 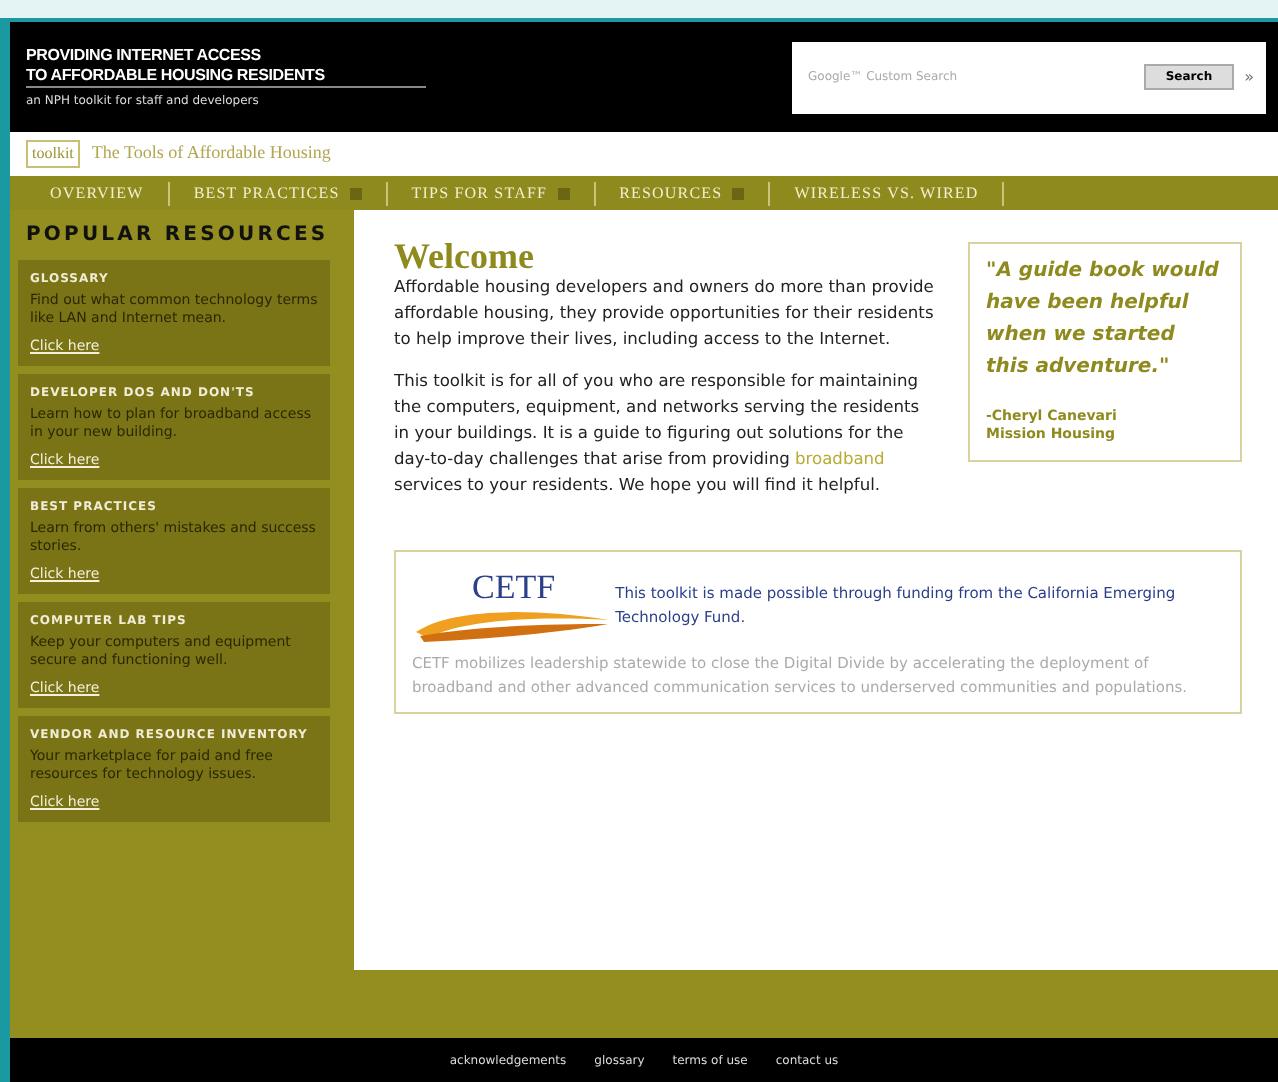 What do you see at coordinates (1103, 320) in the screenshot?
I see `quote-text: "A guide book would have been helpful when we started this adventure."` at bounding box center [1103, 320].